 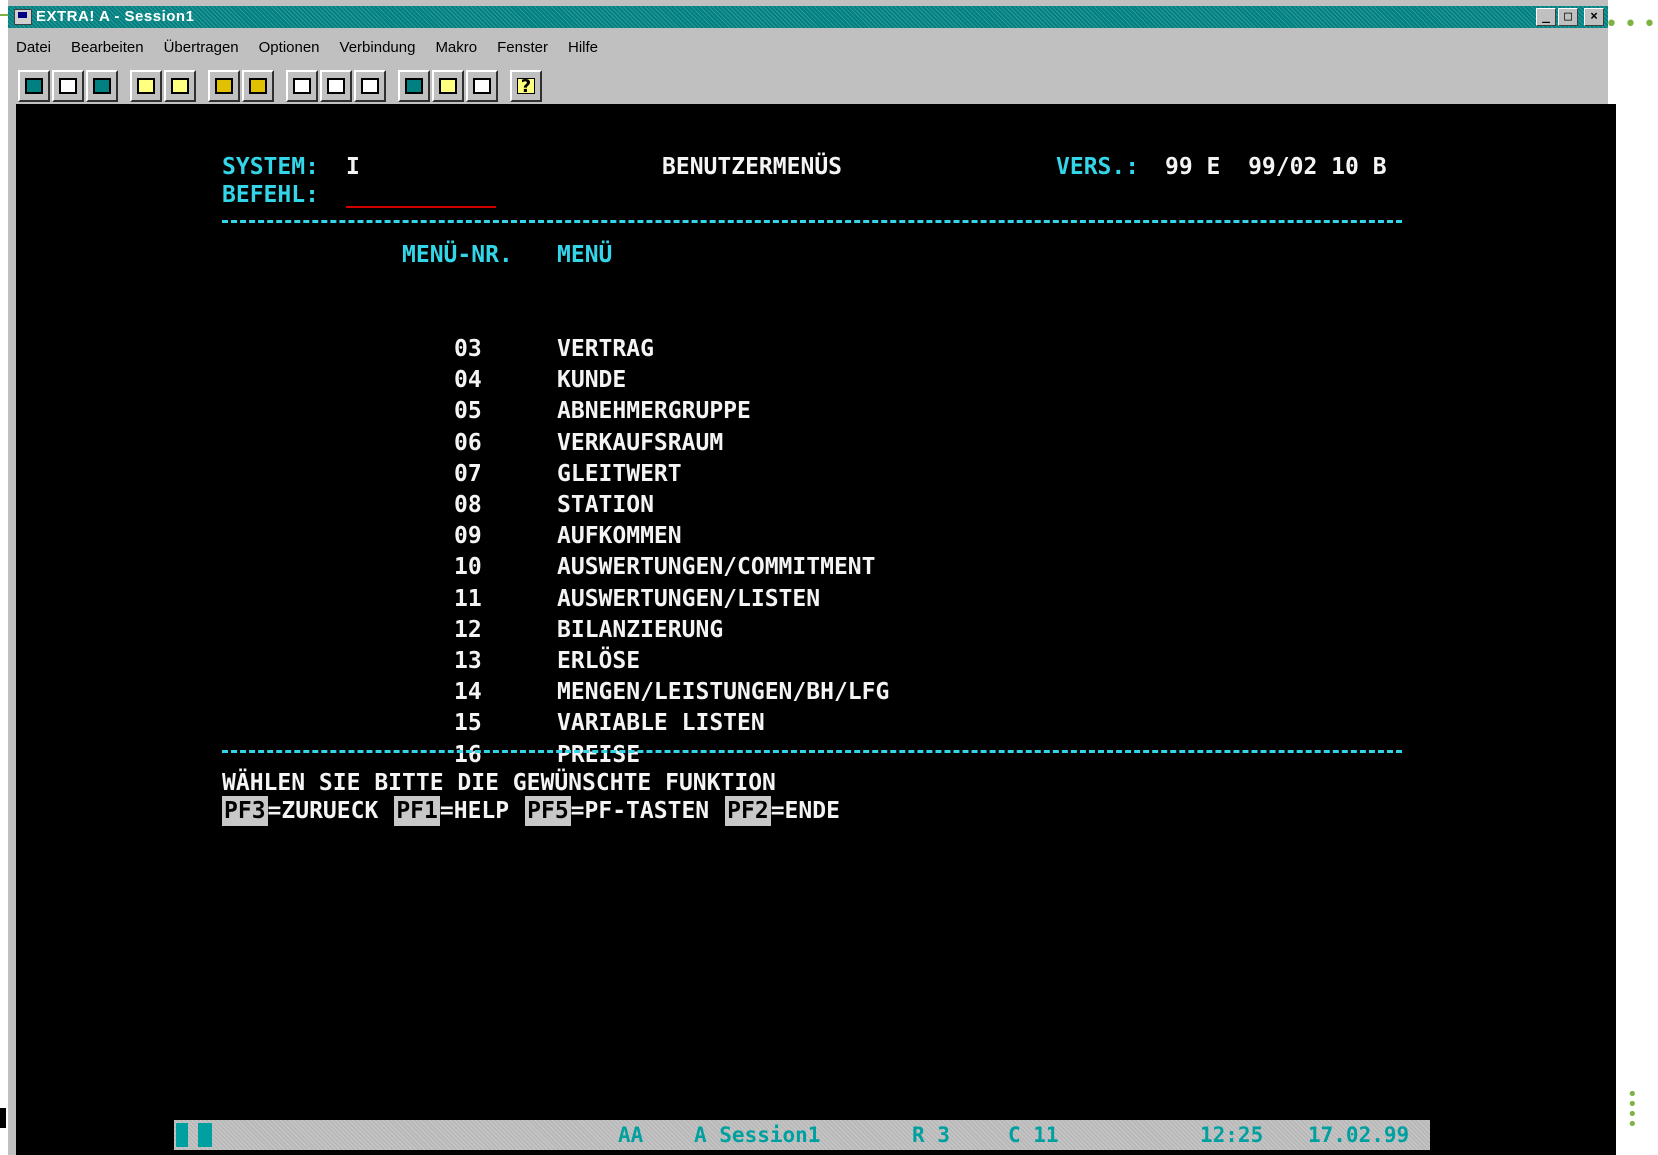 What do you see at coordinates (201, 48) in the screenshot?
I see `menu-uebertragen: Übertragen` at bounding box center [201, 48].